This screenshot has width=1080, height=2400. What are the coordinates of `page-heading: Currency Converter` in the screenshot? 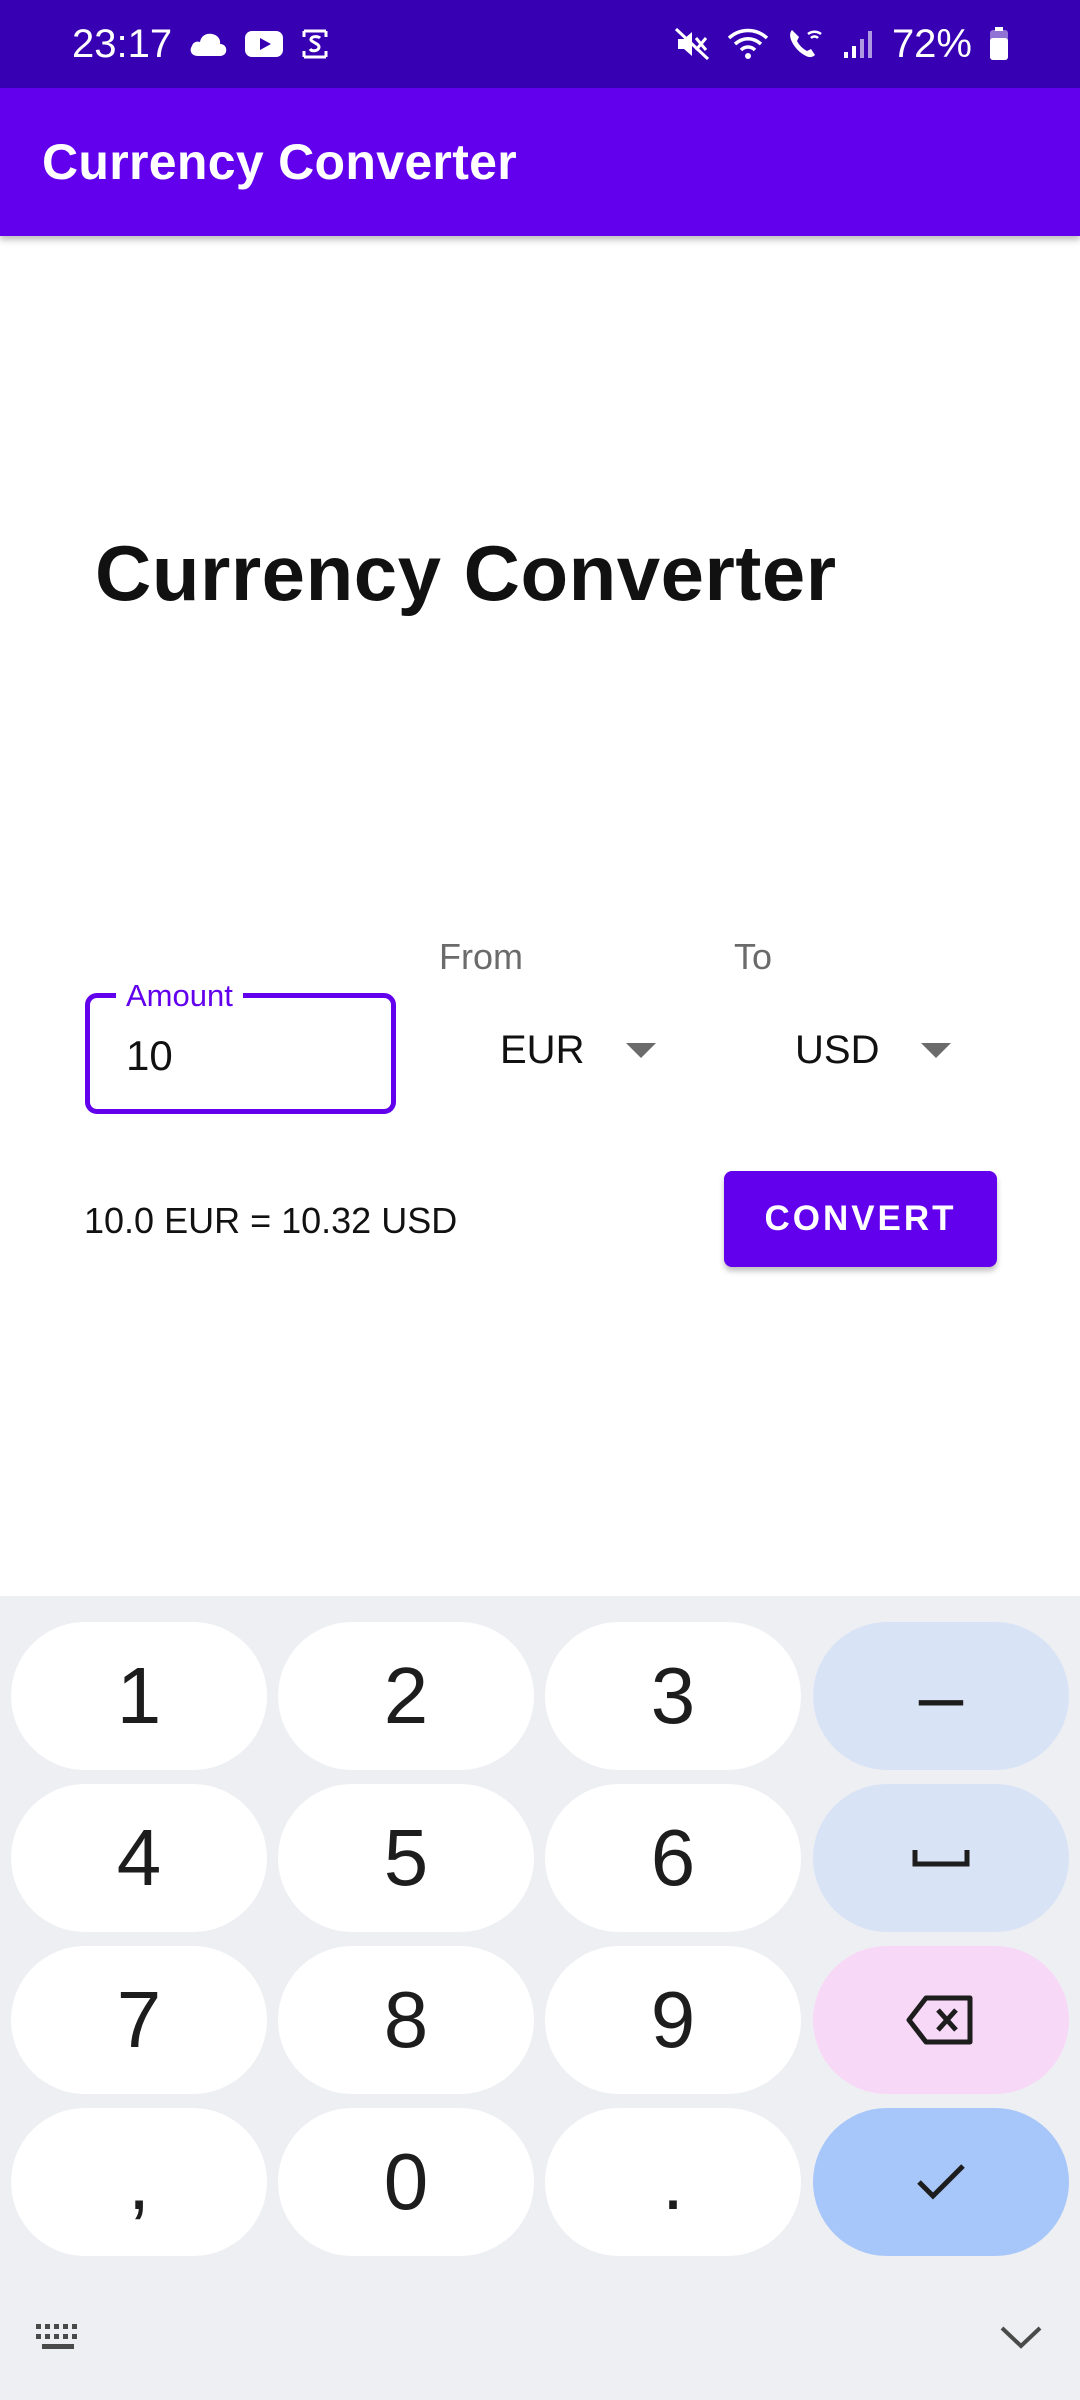 It's located at (466, 573).